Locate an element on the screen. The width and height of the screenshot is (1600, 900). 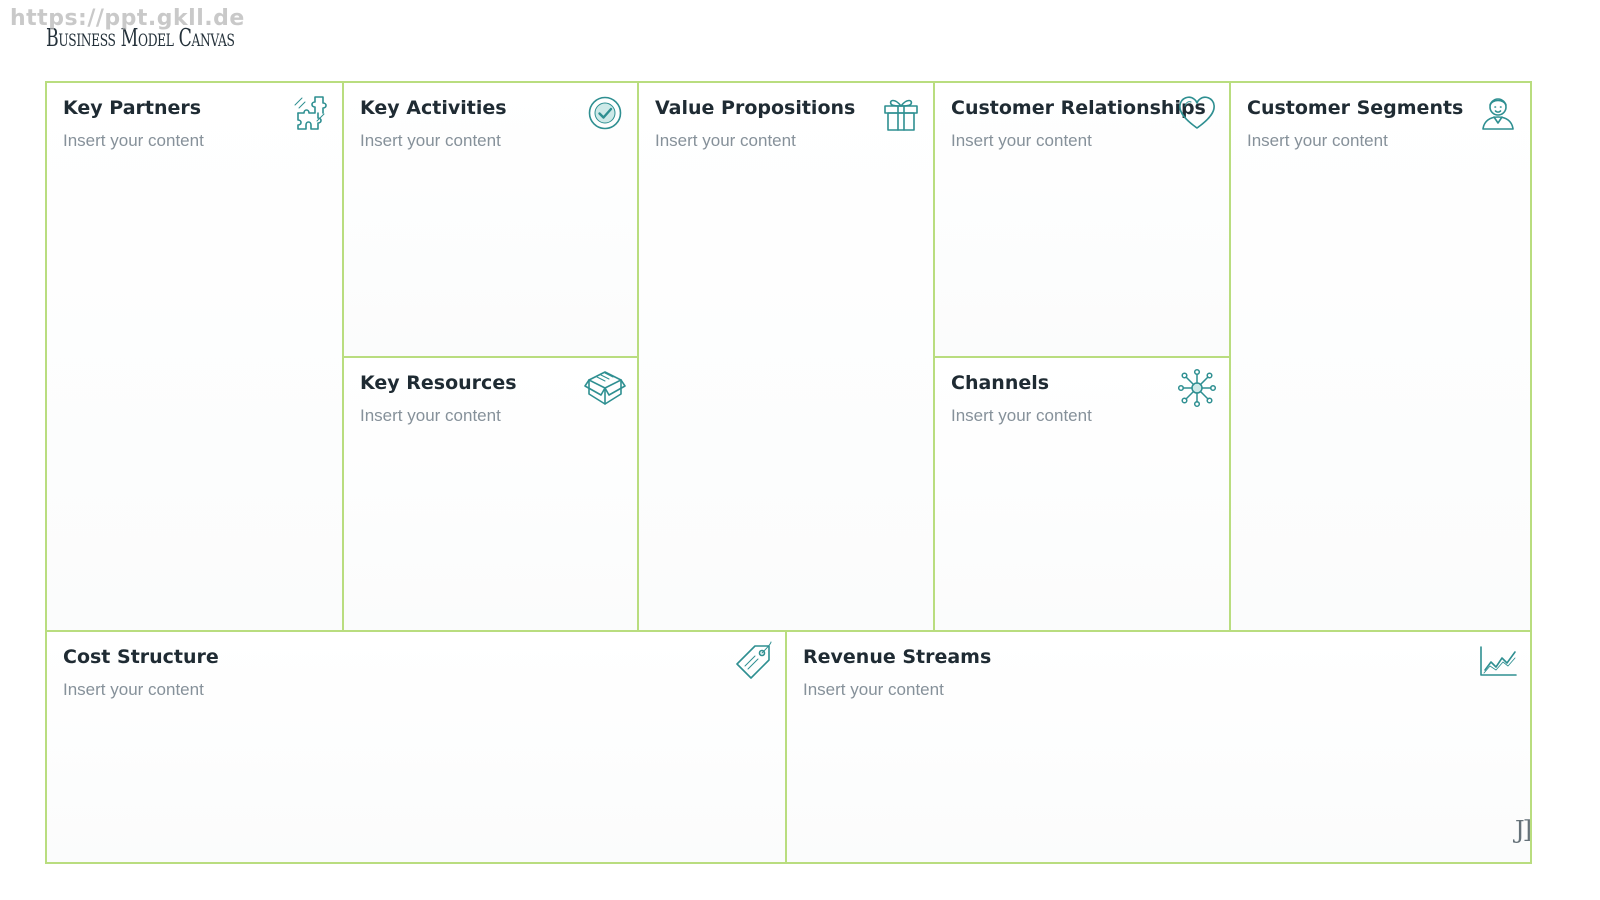
gift-icon is located at coordinates (901, 113).